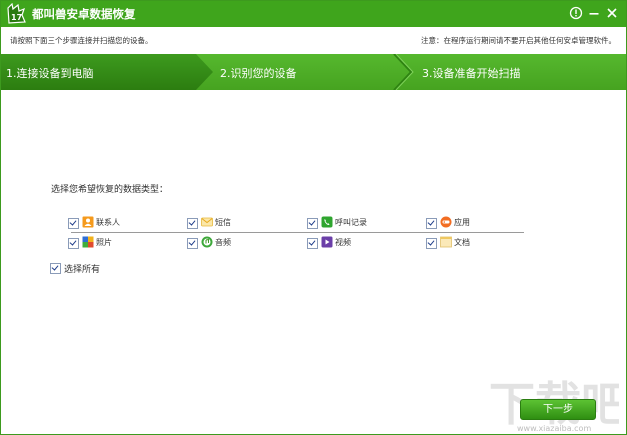  Describe the element at coordinates (88, 222) in the screenshot. I see `contacts-icon` at that location.